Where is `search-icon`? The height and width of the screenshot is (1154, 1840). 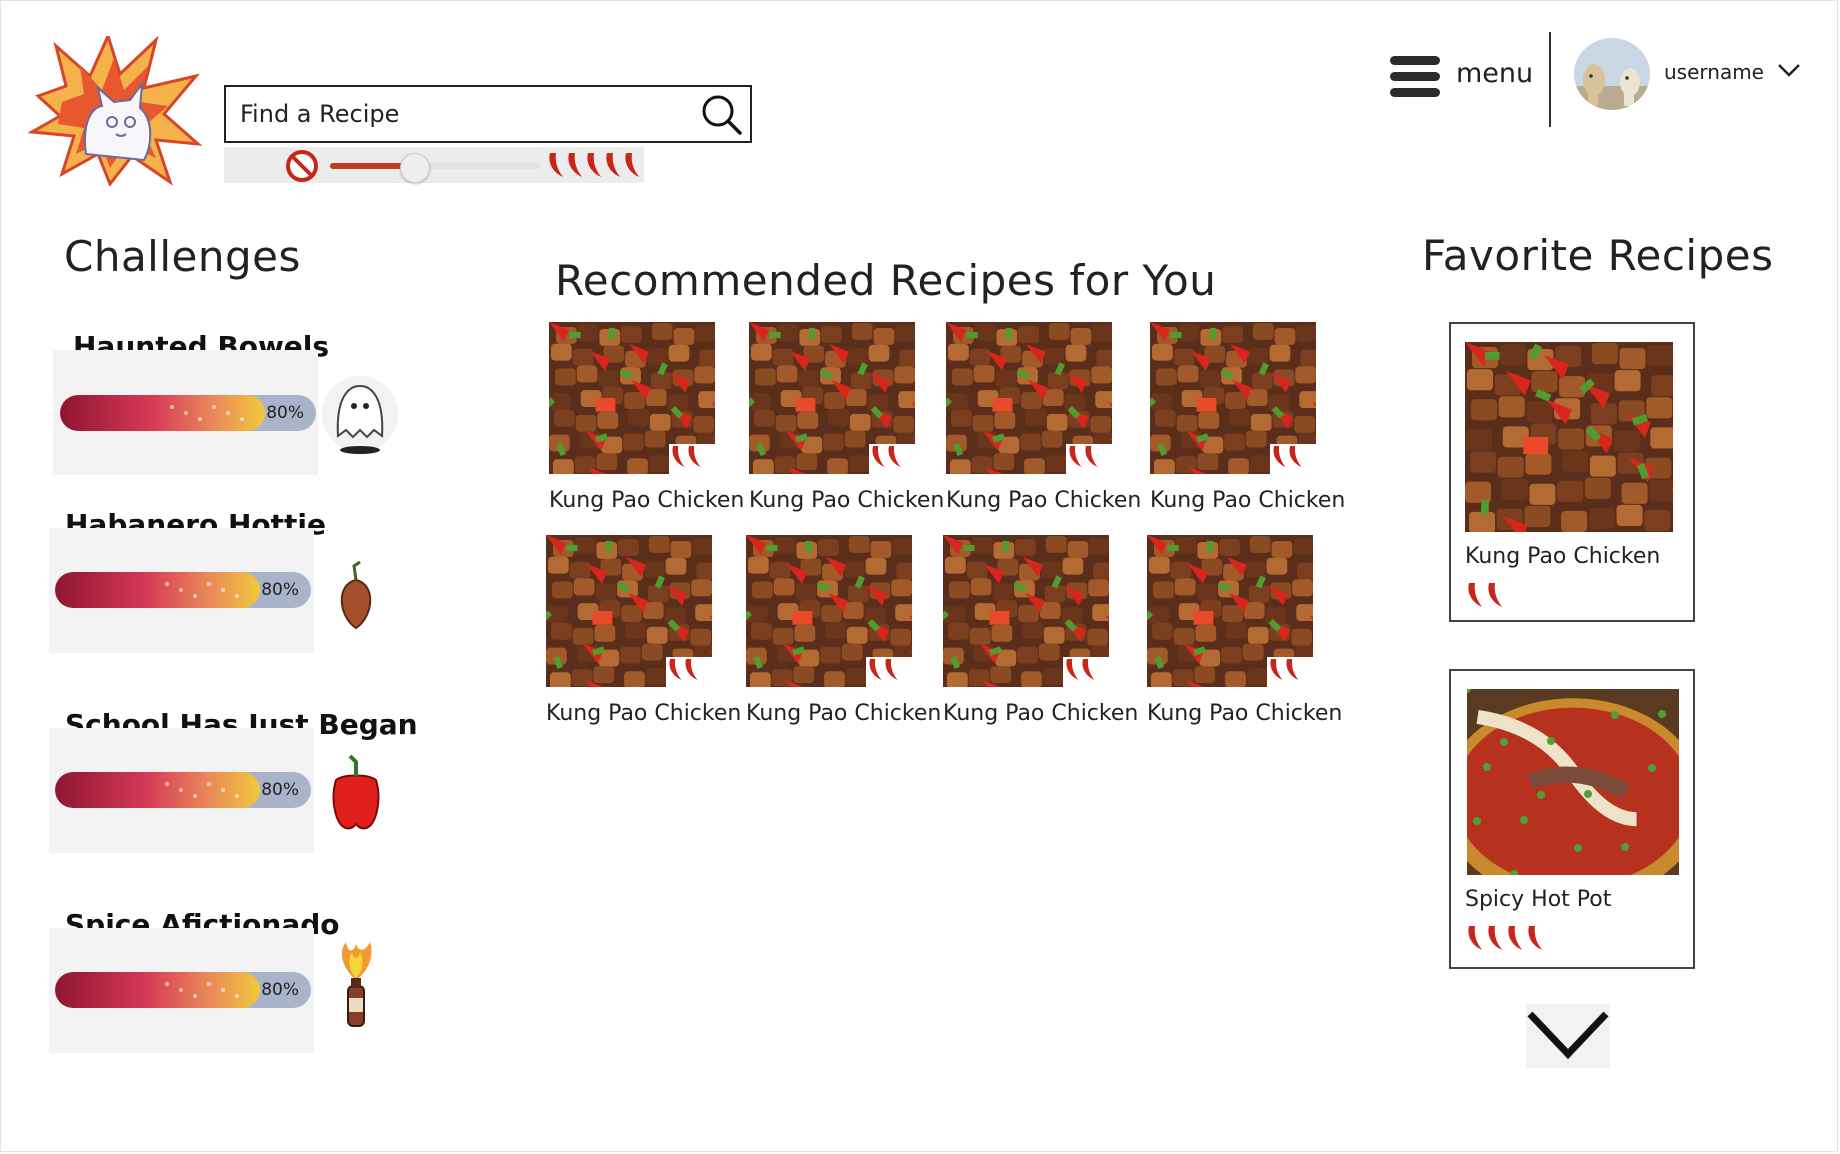
search-icon is located at coordinates (721, 114).